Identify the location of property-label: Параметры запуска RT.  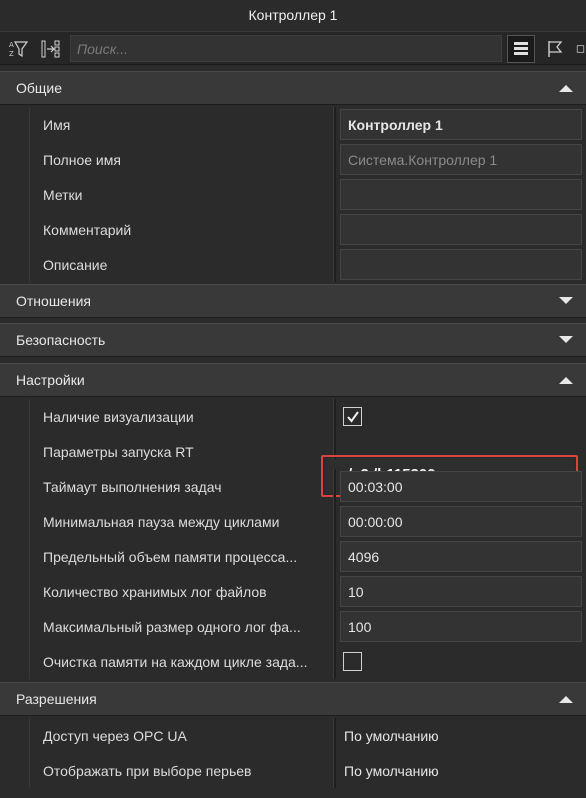
(118, 451).